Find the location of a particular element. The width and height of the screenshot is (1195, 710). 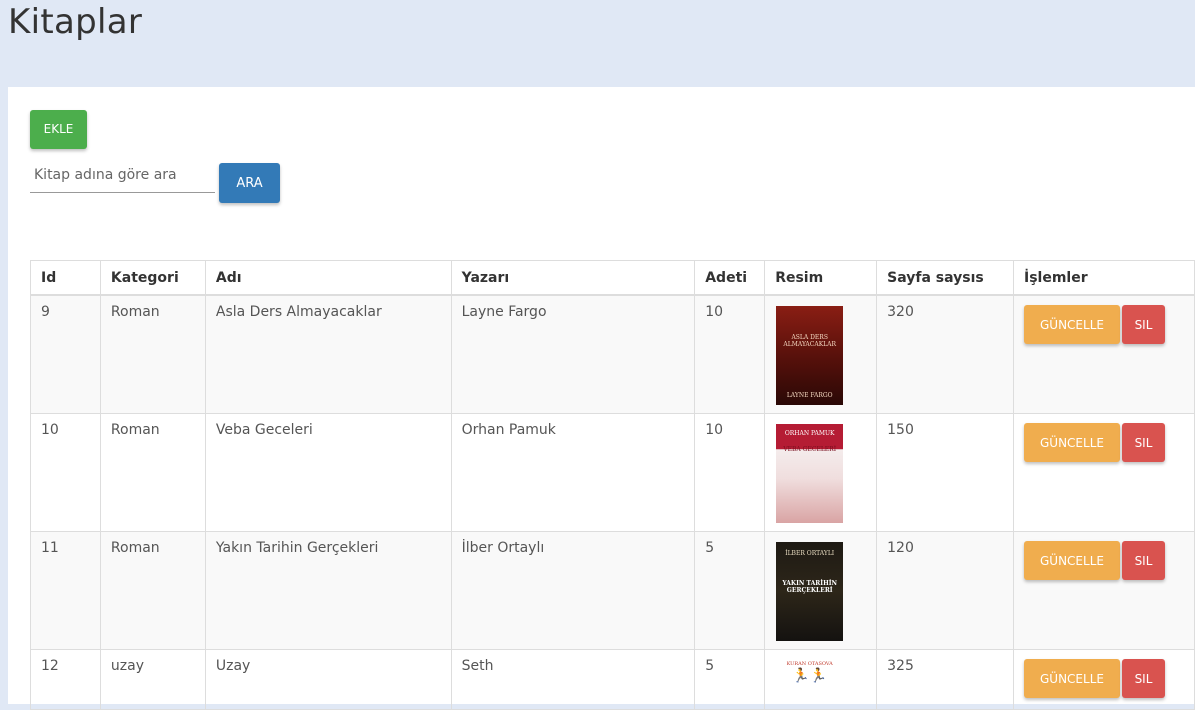

cover-title-text: İLBER ORTAYLI is located at coordinates (810, 553).